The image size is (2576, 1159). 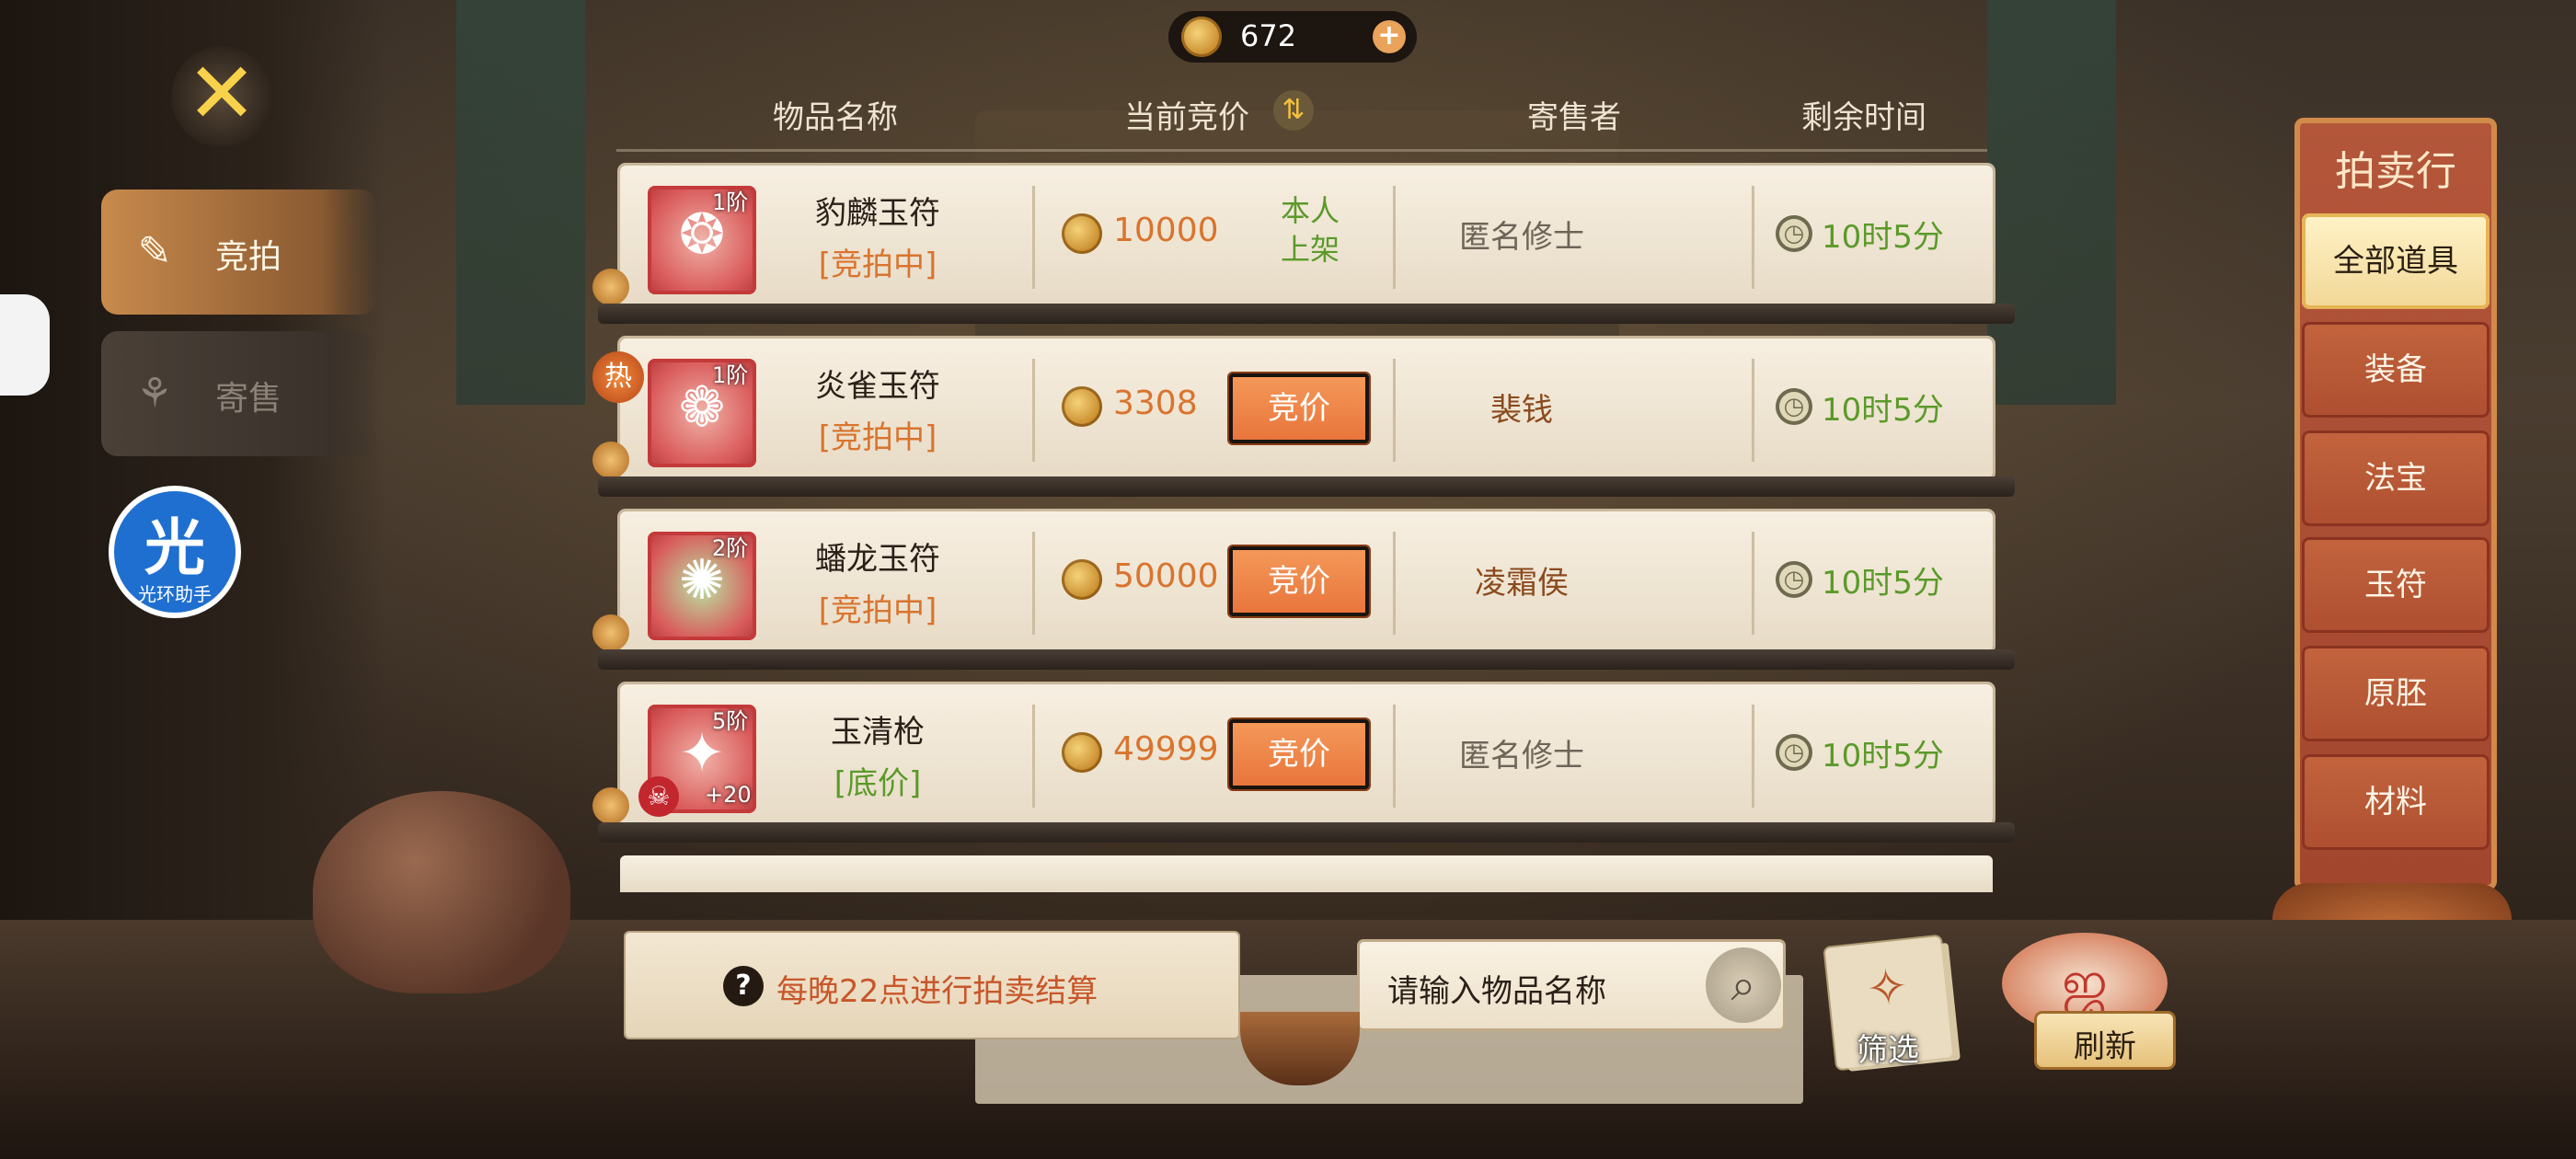 I want to click on item-icon-spear: ✦ 5阶 +20 ☠, so click(x=697, y=761).